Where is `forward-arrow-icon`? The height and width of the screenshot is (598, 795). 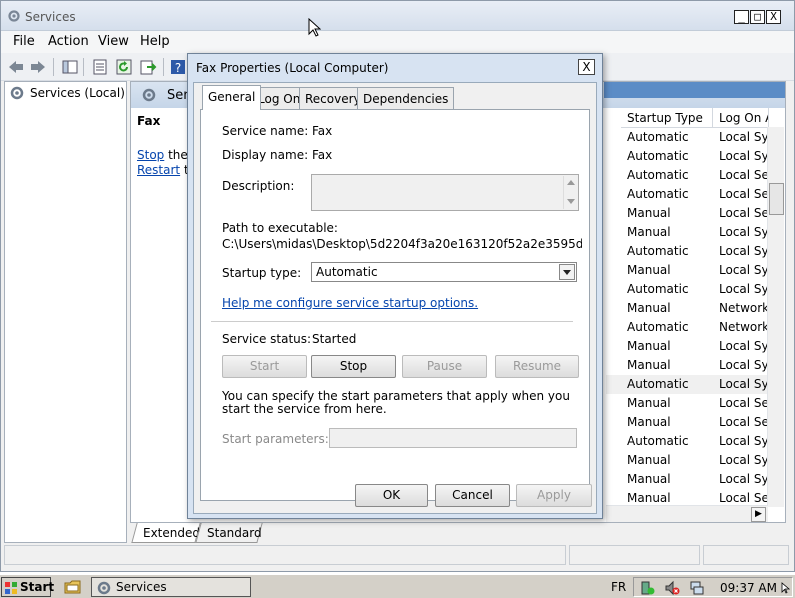 forward-arrow-icon is located at coordinates (38, 67).